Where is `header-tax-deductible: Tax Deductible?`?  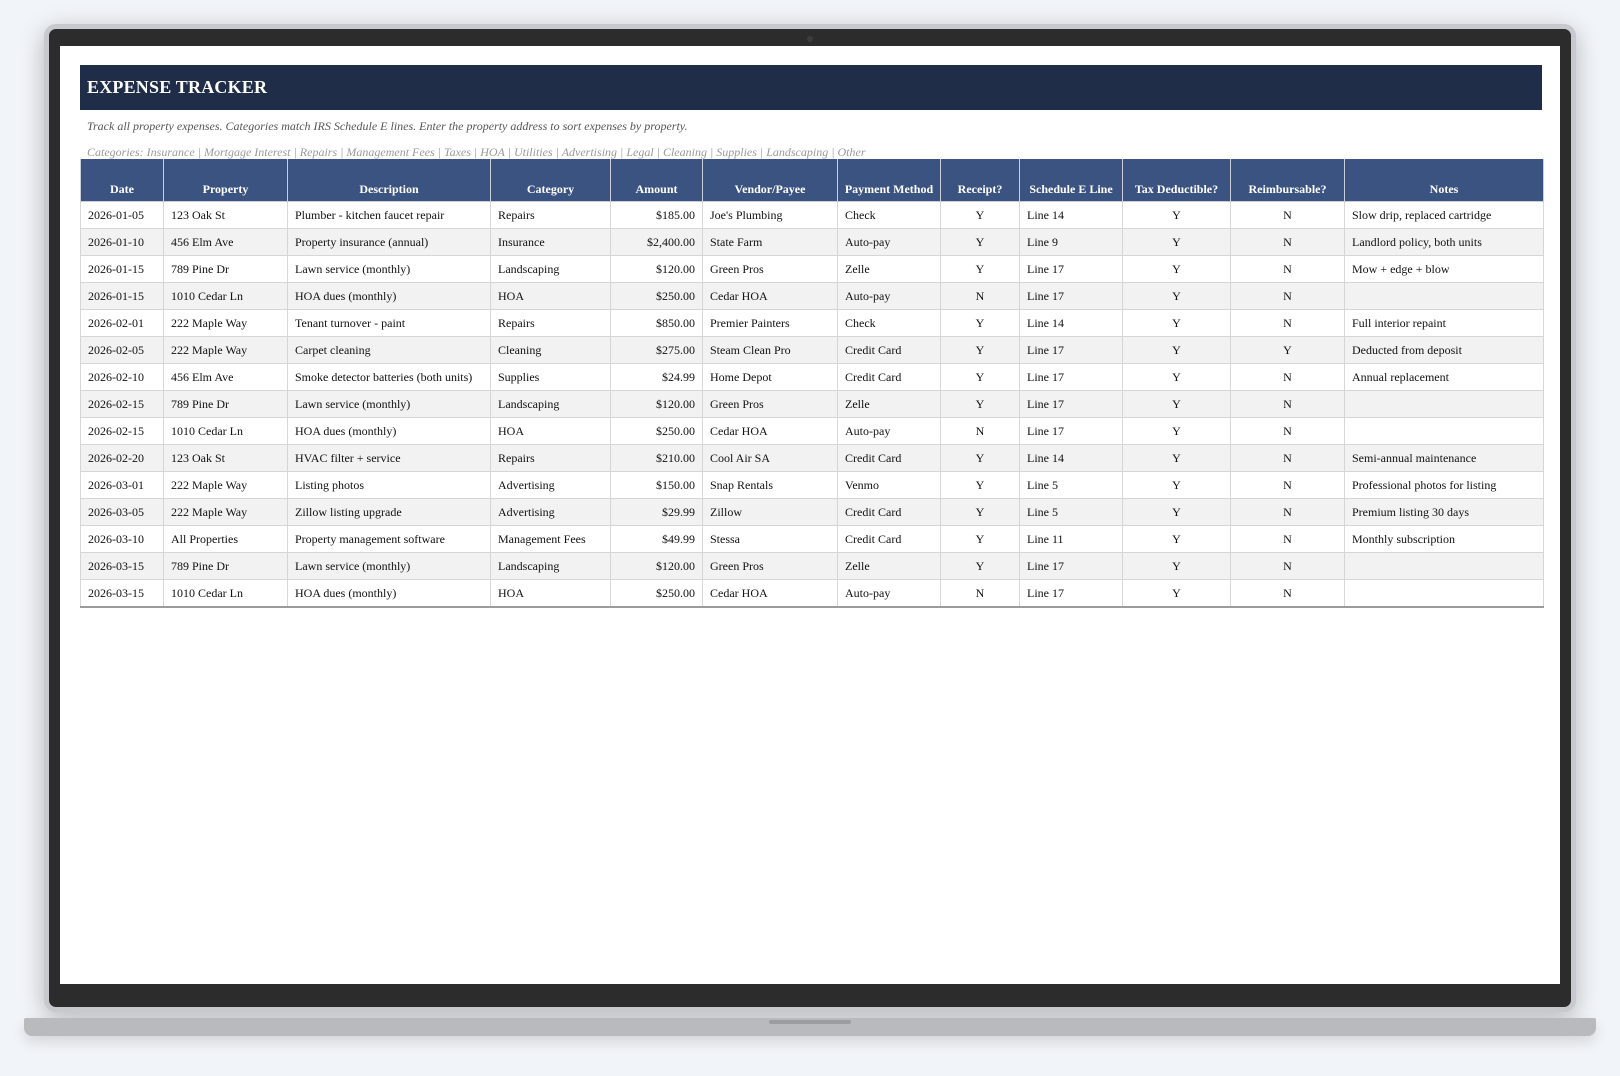
header-tax-deductible: Tax Deductible? is located at coordinates (1176, 180).